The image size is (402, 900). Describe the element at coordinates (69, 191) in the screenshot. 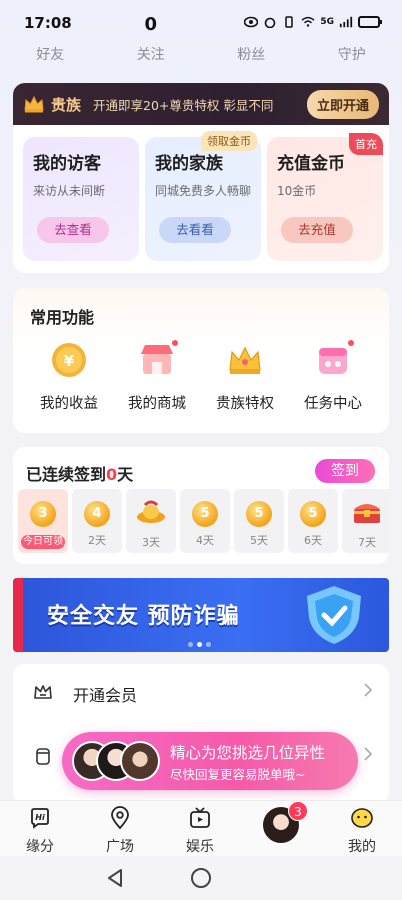

I see `card-subtitle: 来访从未间断` at that location.